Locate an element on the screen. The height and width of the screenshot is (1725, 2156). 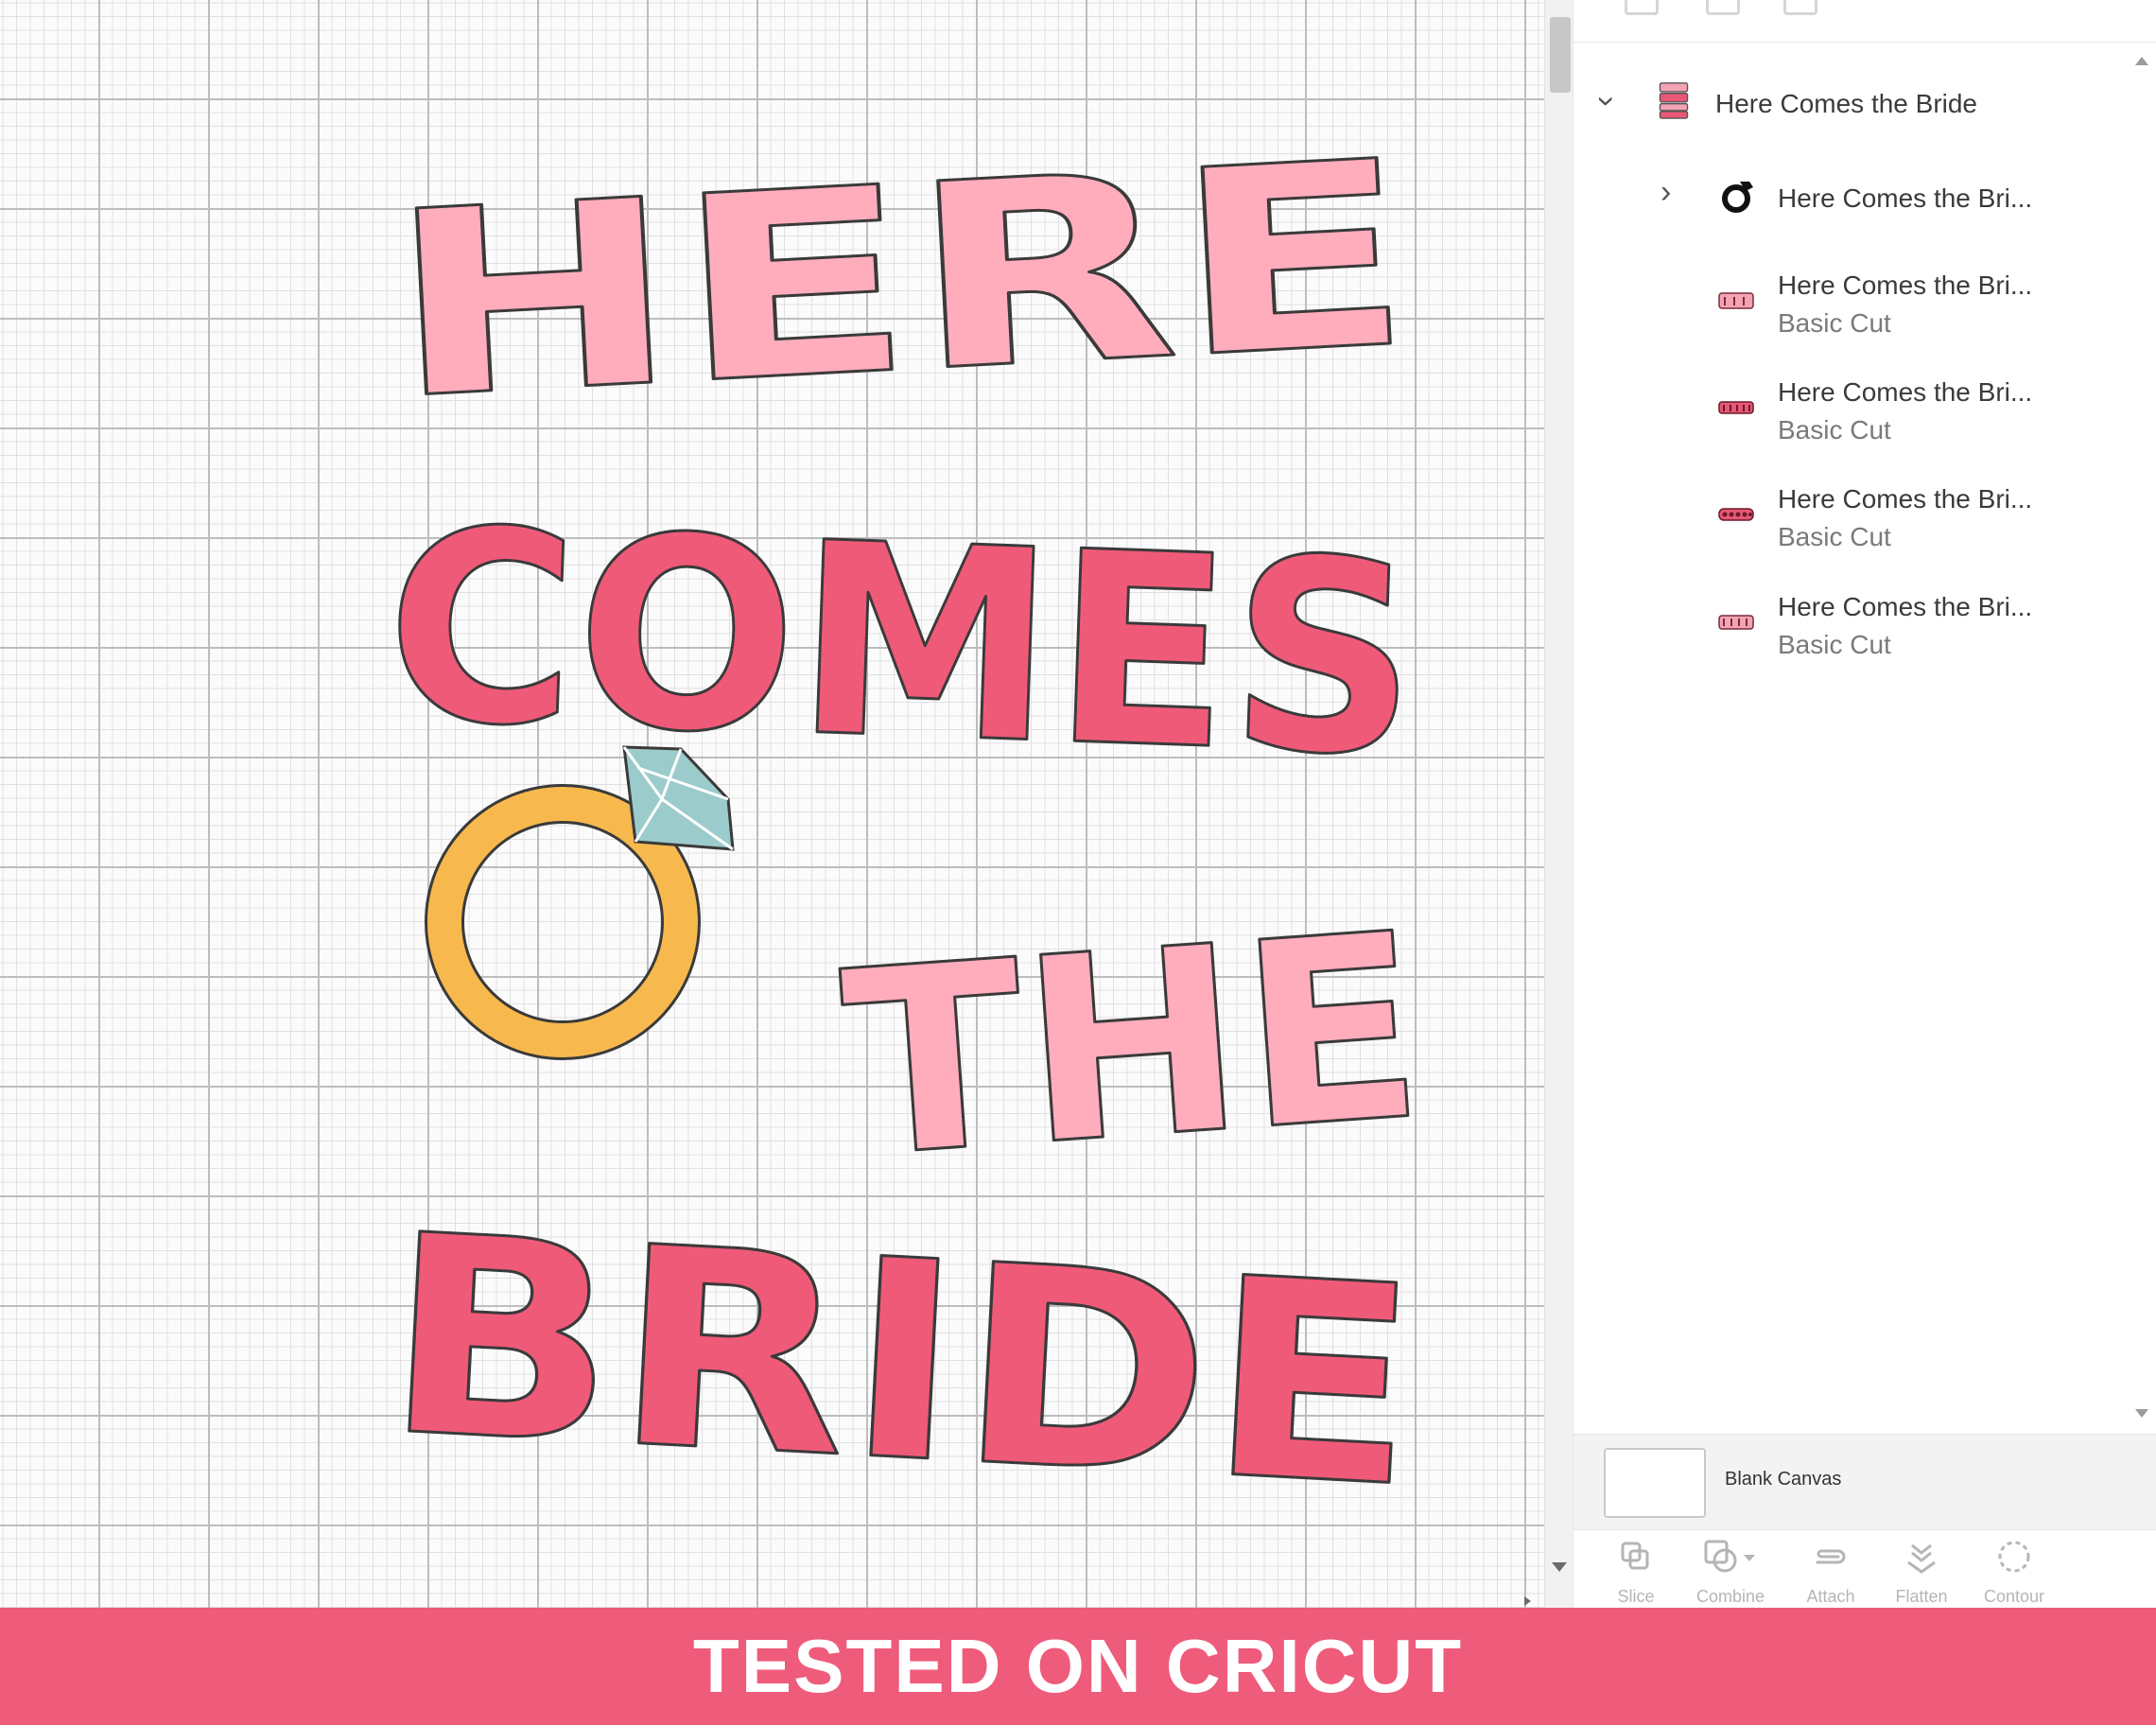
combine-button: Combine is located at coordinates (1731, 1572).